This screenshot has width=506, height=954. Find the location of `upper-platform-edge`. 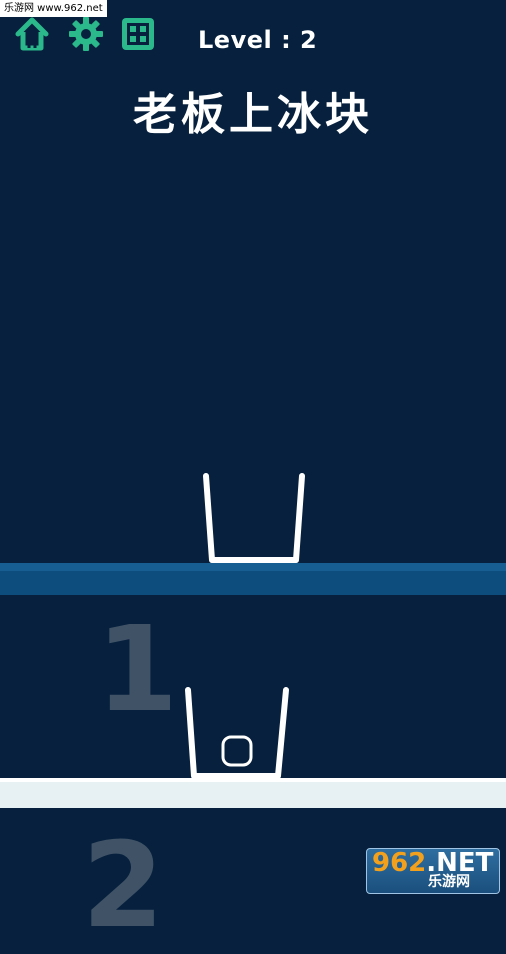

upper-platform-edge is located at coordinates (253, 567).